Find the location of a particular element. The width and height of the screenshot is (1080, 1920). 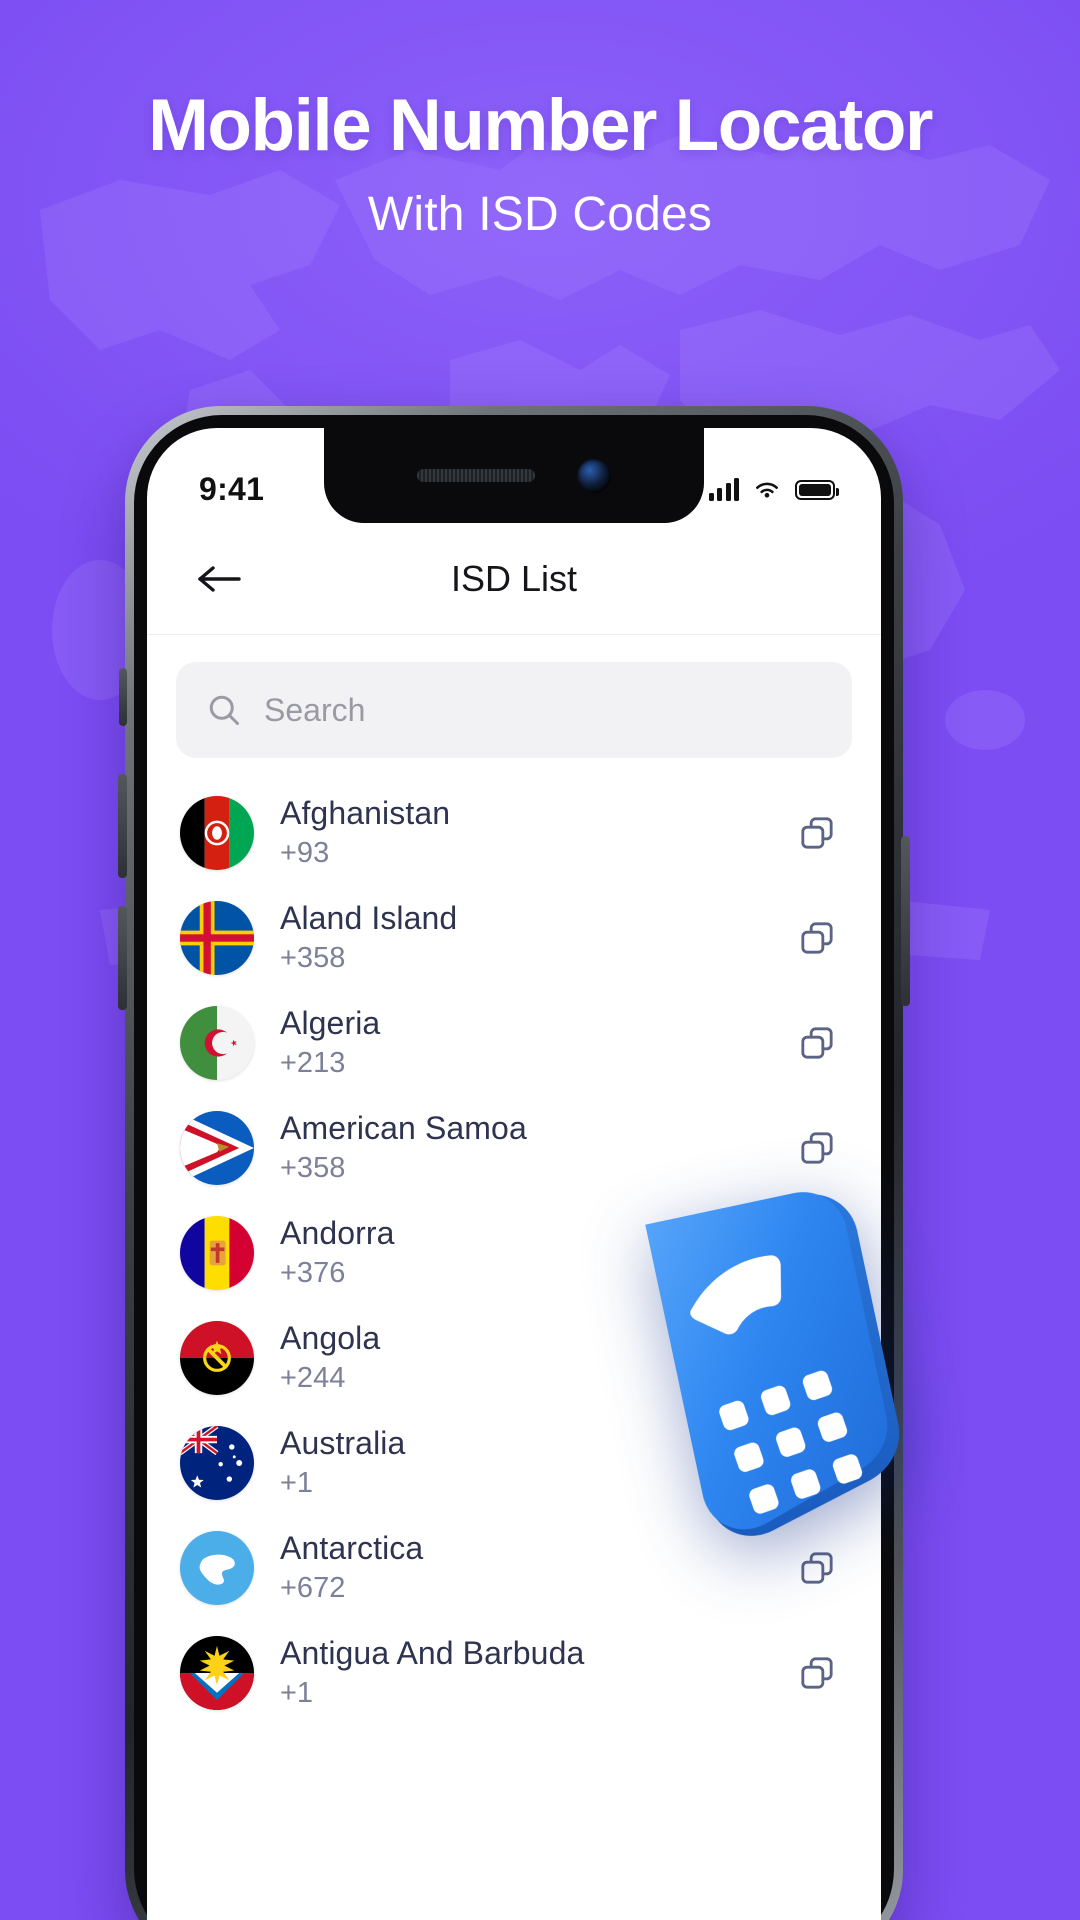

country-row-angola: Angola +244 is located at coordinates (514, 1357).